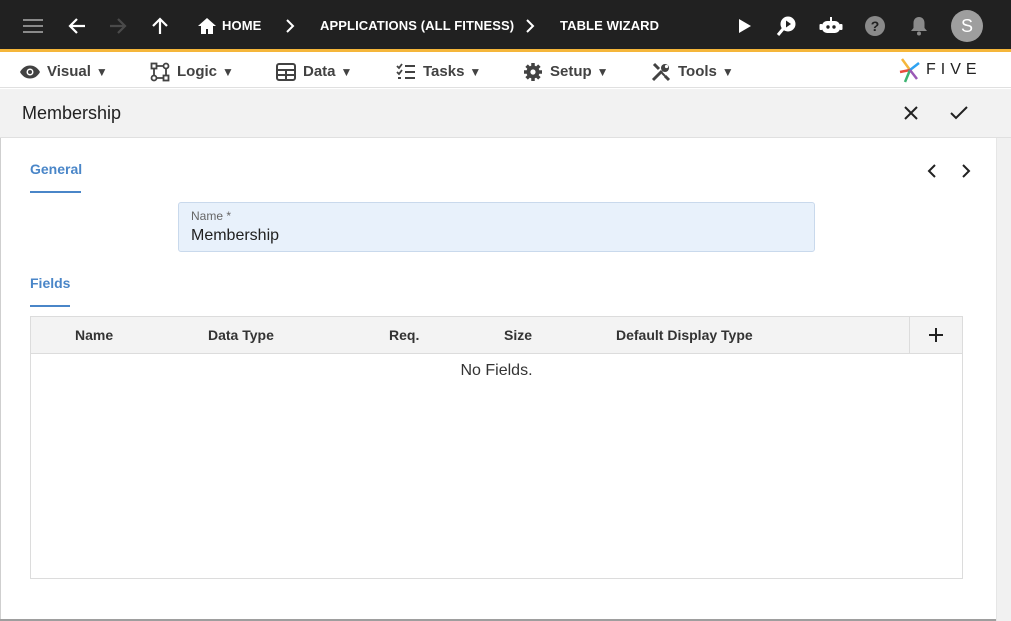 This screenshot has height=621, width=1011. Describe the element at coordinates (744, 26) in the screenshot. I see `play-icon` at that location.